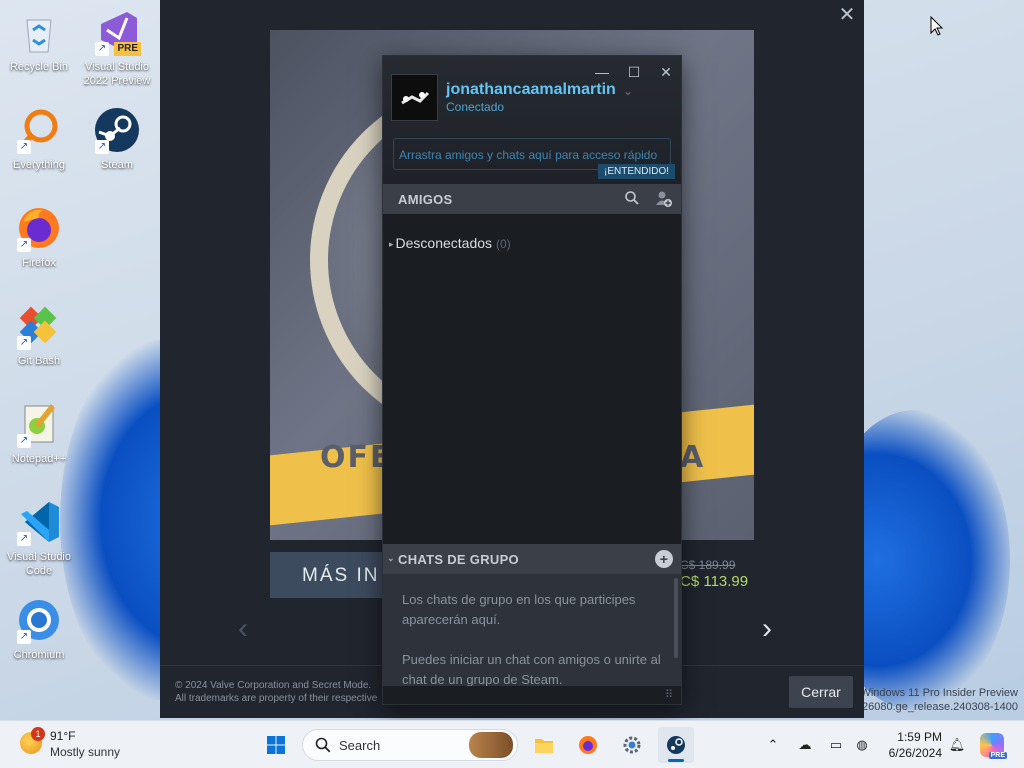  Describe the element at coordinates (862, 745) in the screenshot. I see `network-icon: ◍` at that location.